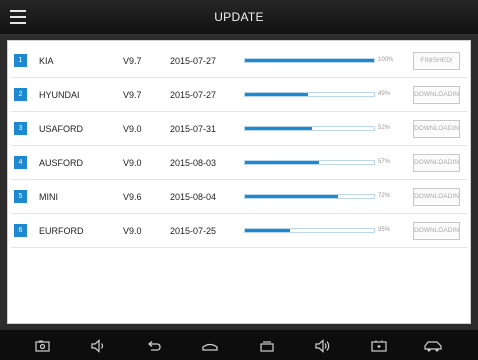 The height and width of the screenshot is (360, 478). What do you see at coordinates (384, 94) in the screenshot?
I see `progress-percent: 49%` at bounding box center [384, 94].